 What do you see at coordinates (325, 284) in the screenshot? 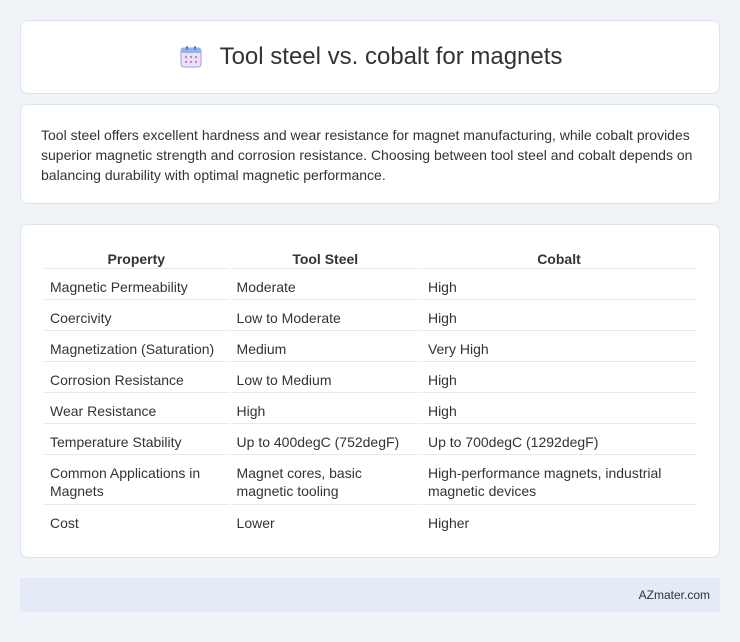
I see `table-cell: Moderate` at bounding box center [325, 284].